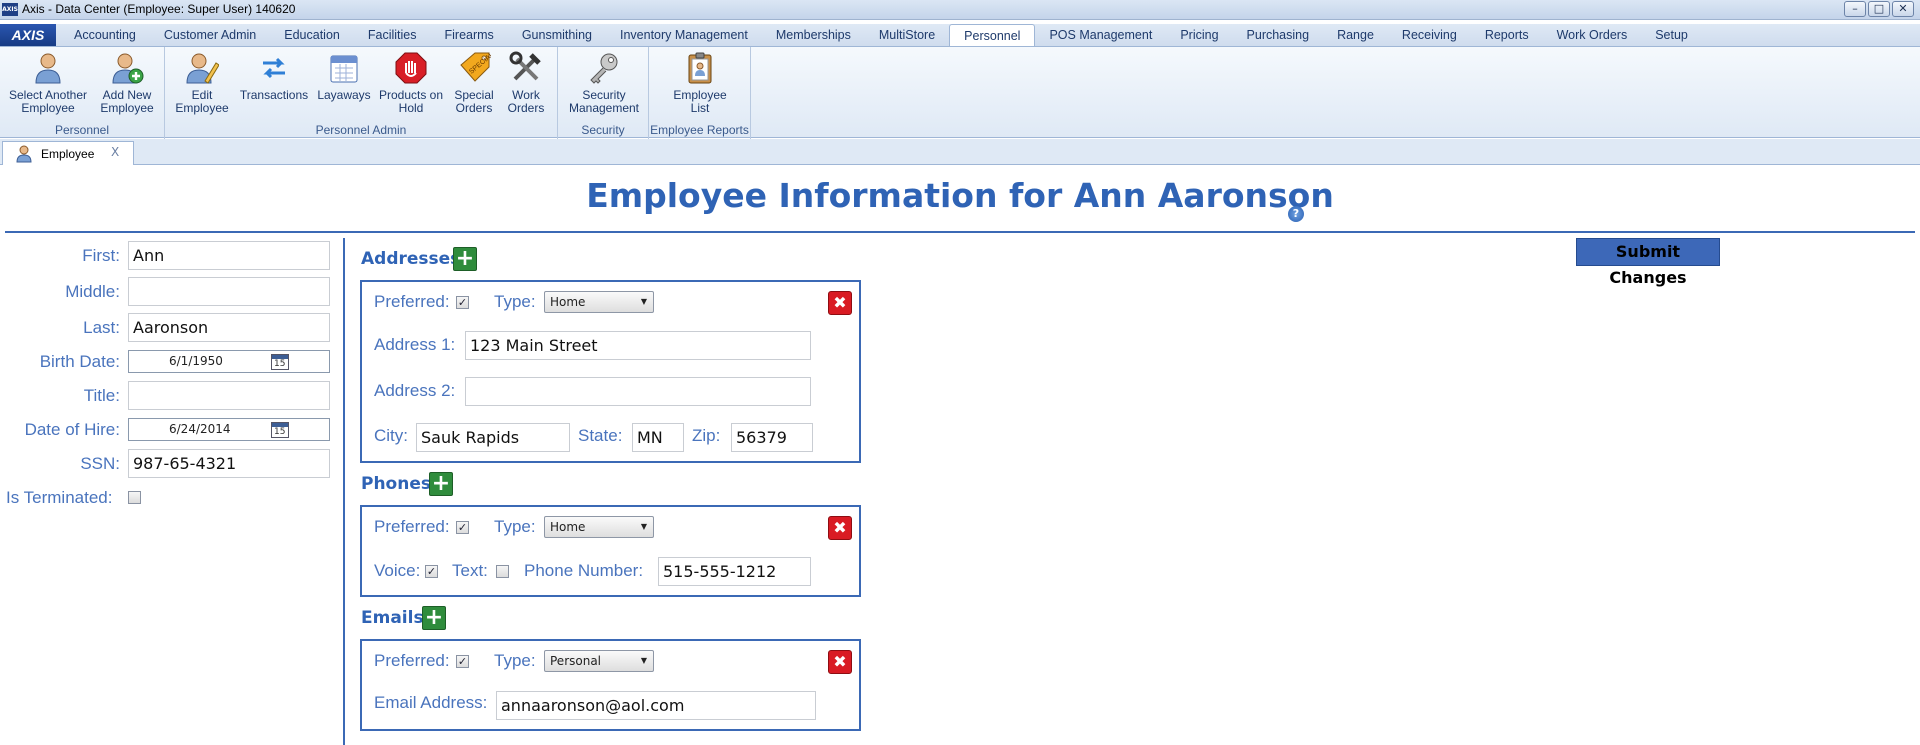 The image size is (1920, 745). Describe the element at coordinates (412, 301) in the screenshot. I see `address-preferred-label: Preferred:` at that location.